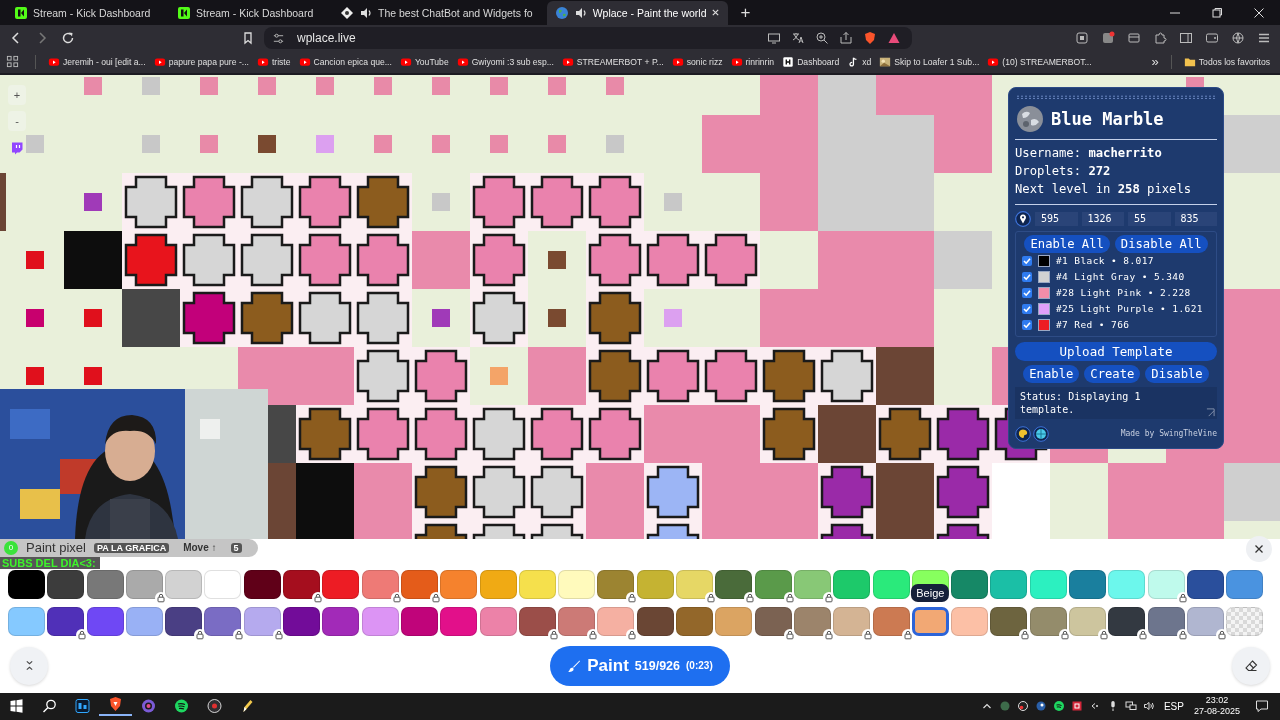 This screenshot has height=720, width=1280. I want to click on template-color-label: #28 Light Pink • 2.228, so click(1123, 293).